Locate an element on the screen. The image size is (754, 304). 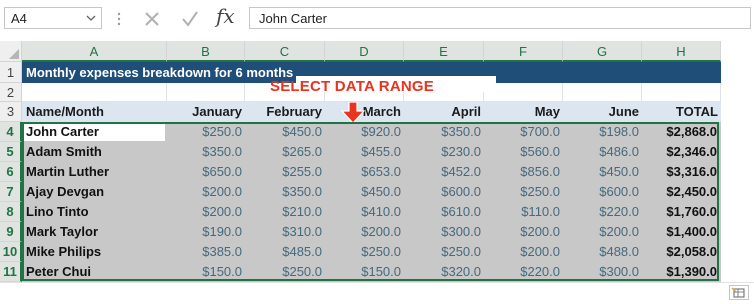
header-total: TOTAL is located at coordinates (680, 112).